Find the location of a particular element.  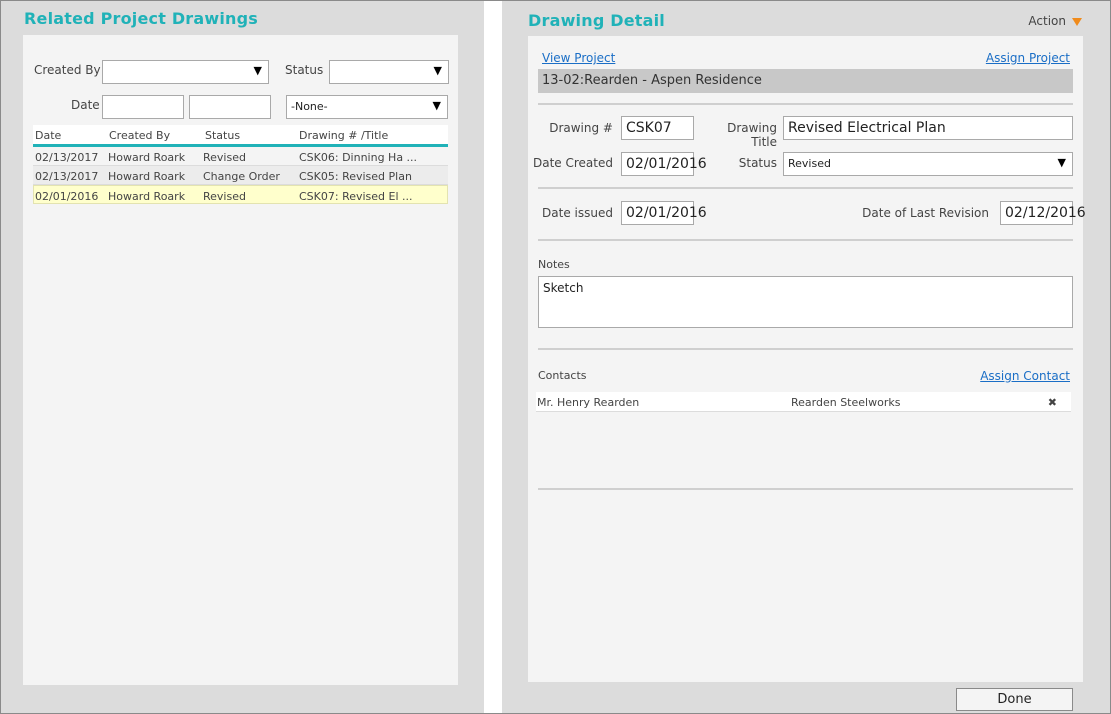

status-filter-label: Status is located at coordinates (304, 70).